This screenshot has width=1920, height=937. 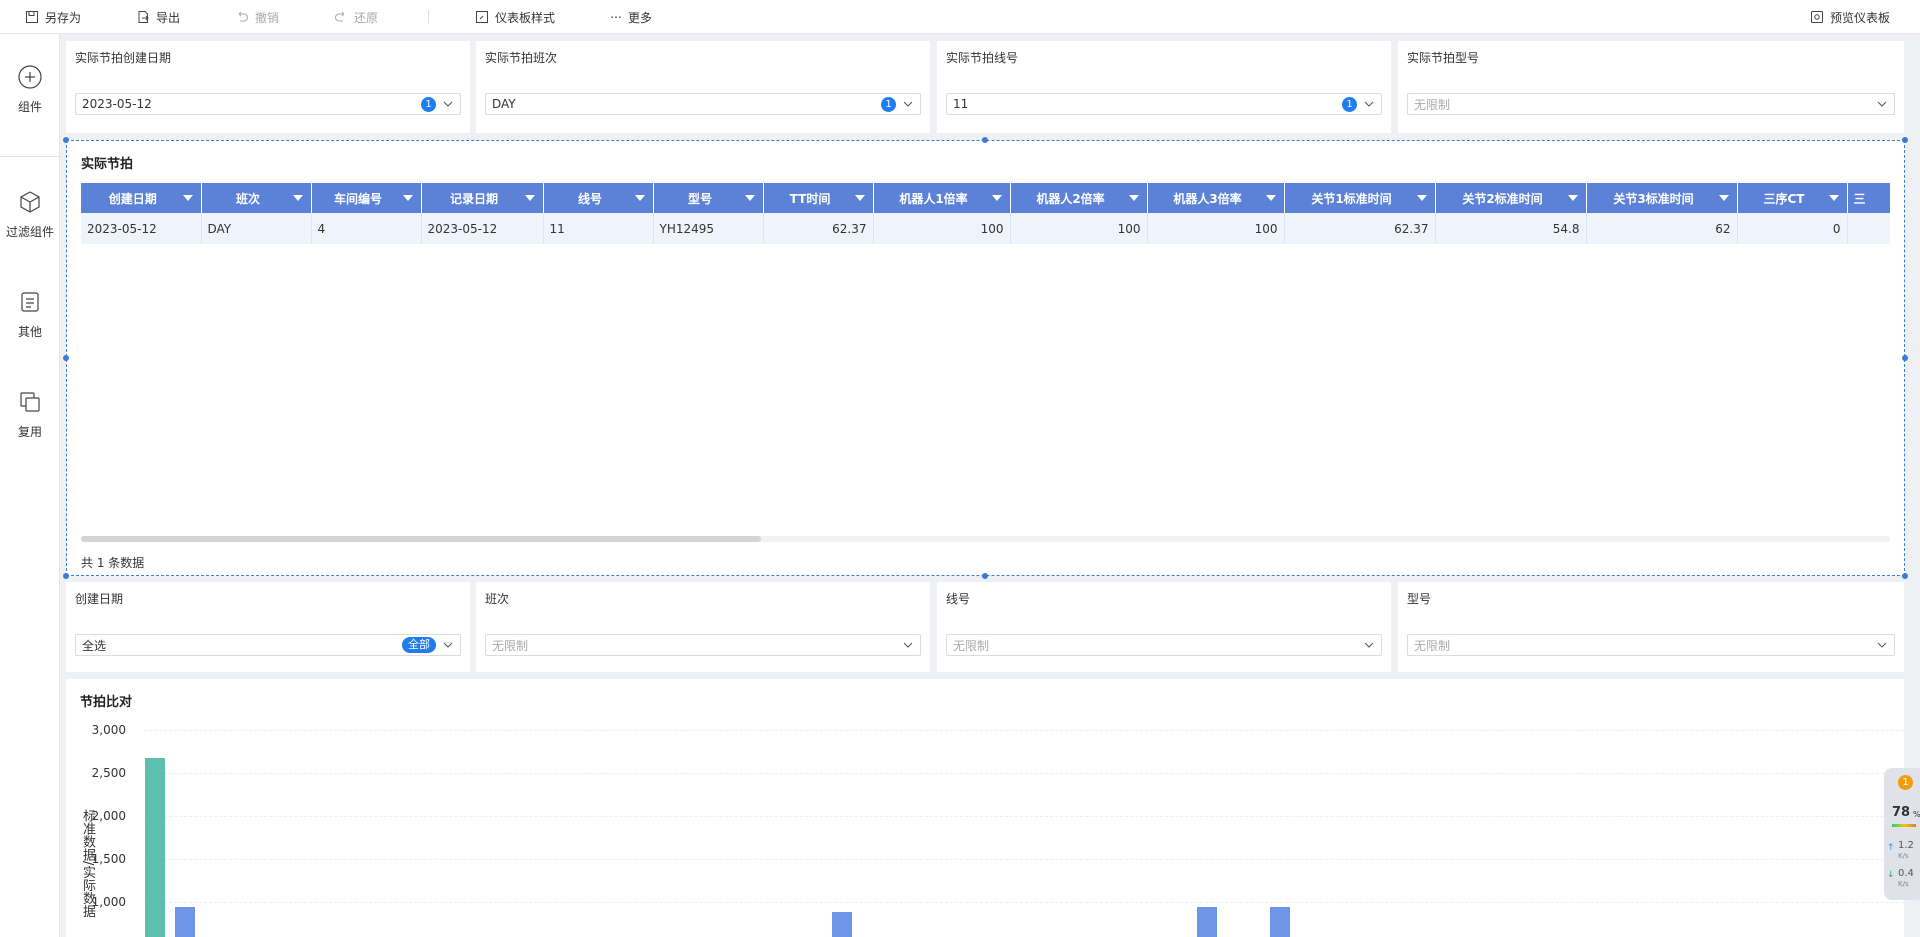 I want to click on filter-model: 实际节拍型号 无限制, so click(x=1651, y=87).